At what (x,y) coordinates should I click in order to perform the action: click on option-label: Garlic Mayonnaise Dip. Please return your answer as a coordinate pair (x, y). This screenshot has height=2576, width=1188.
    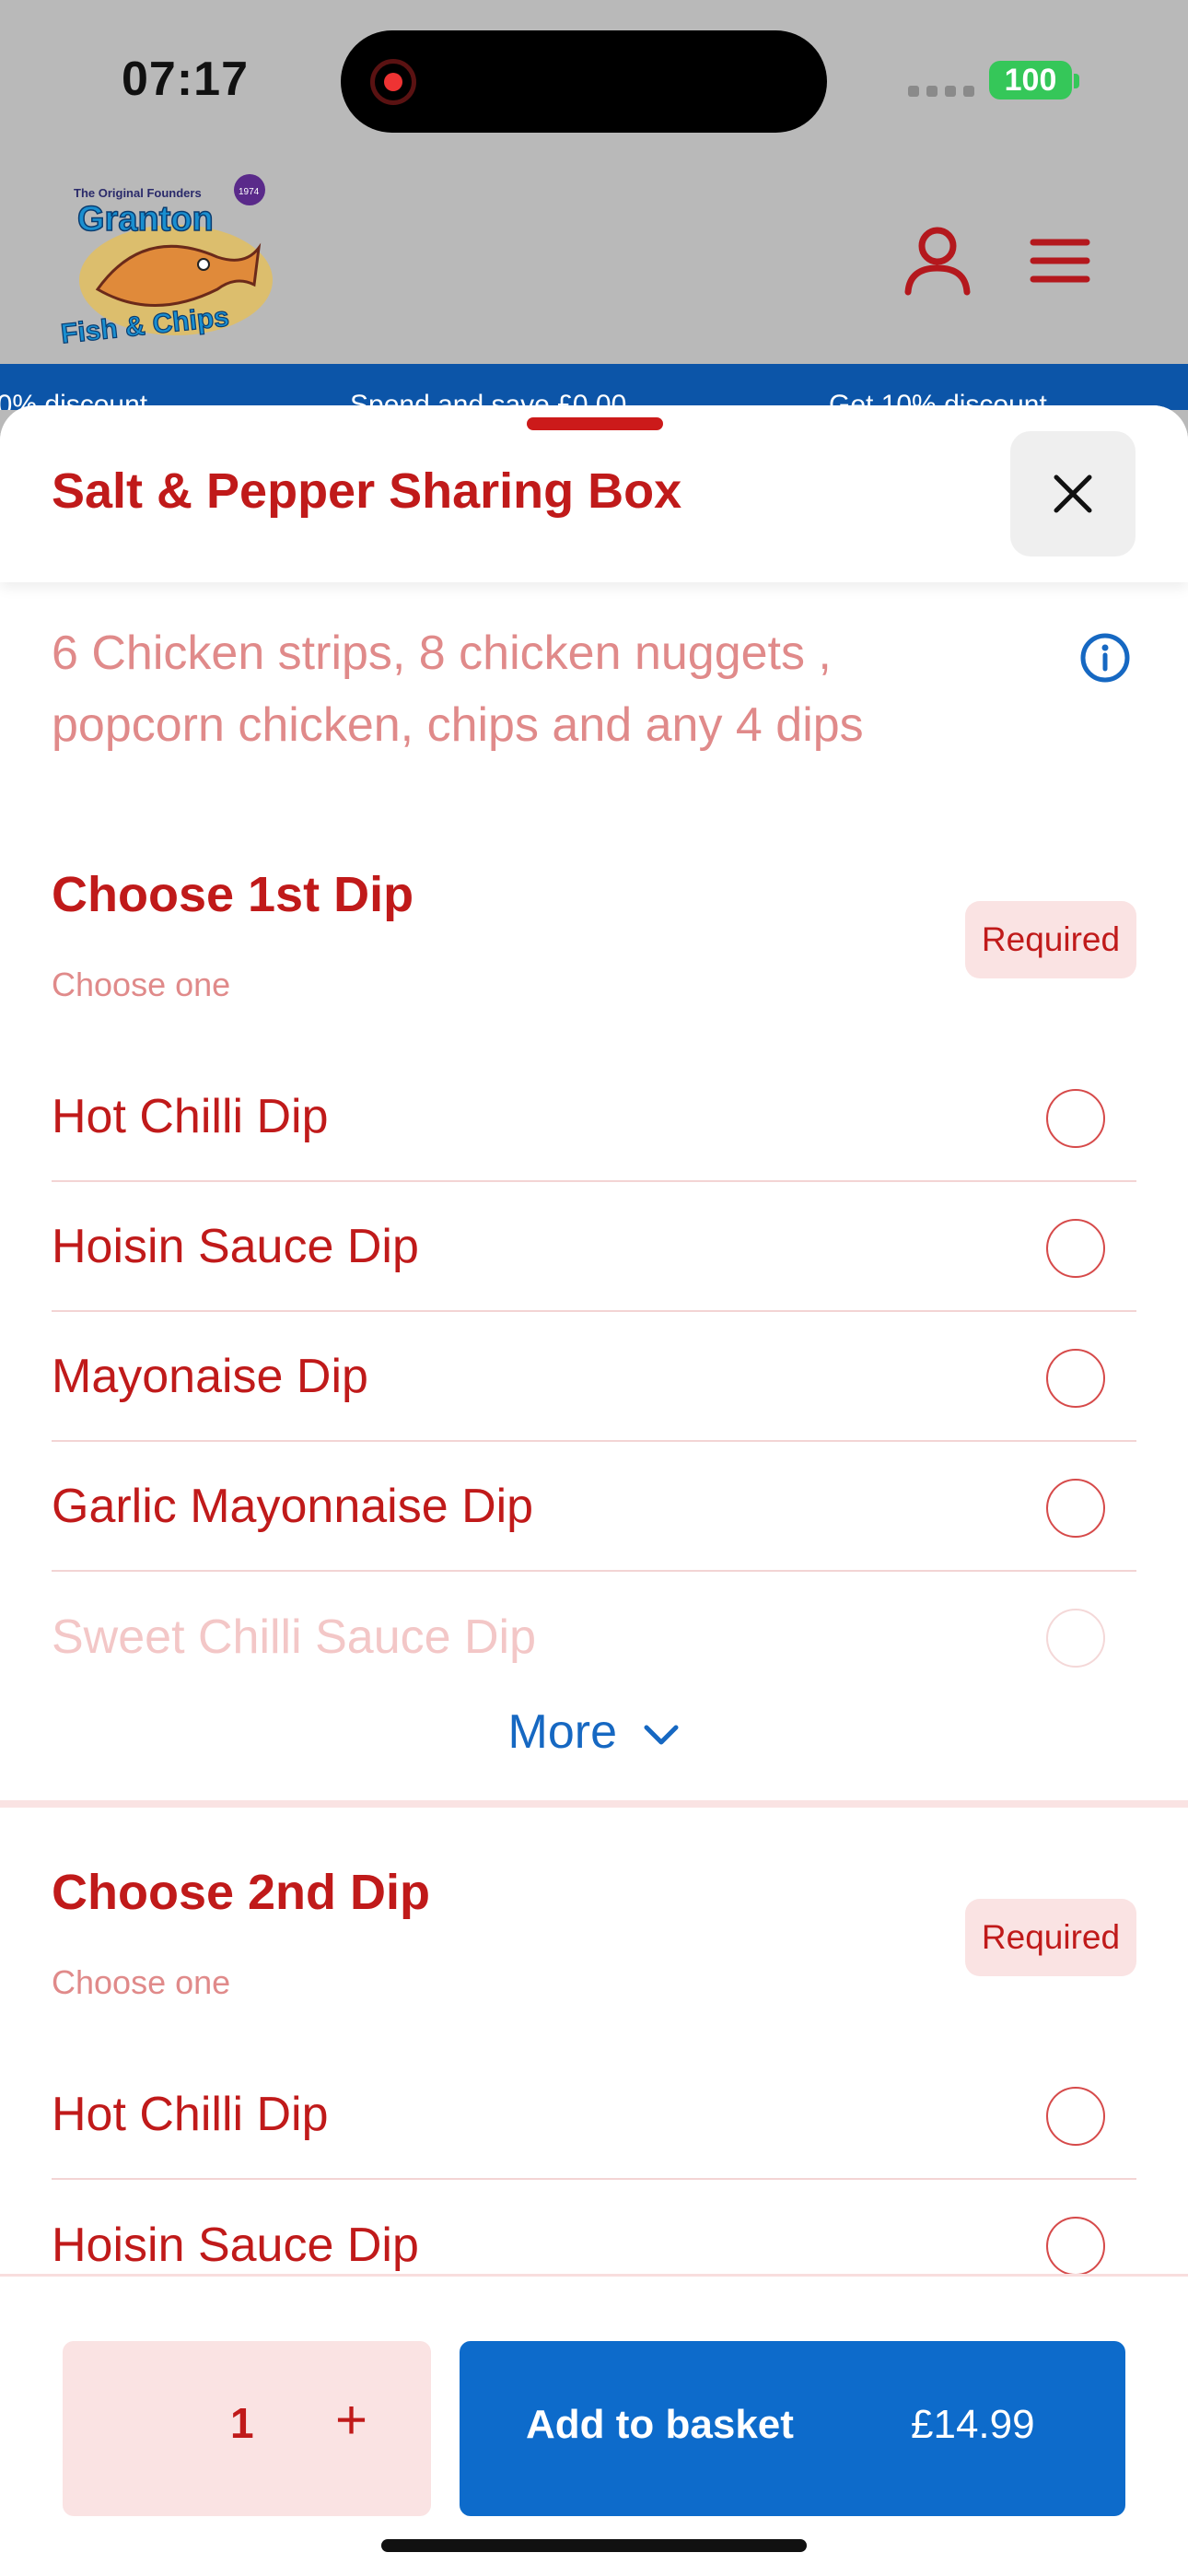
    Looking at the image, I should click on (293, 1506).